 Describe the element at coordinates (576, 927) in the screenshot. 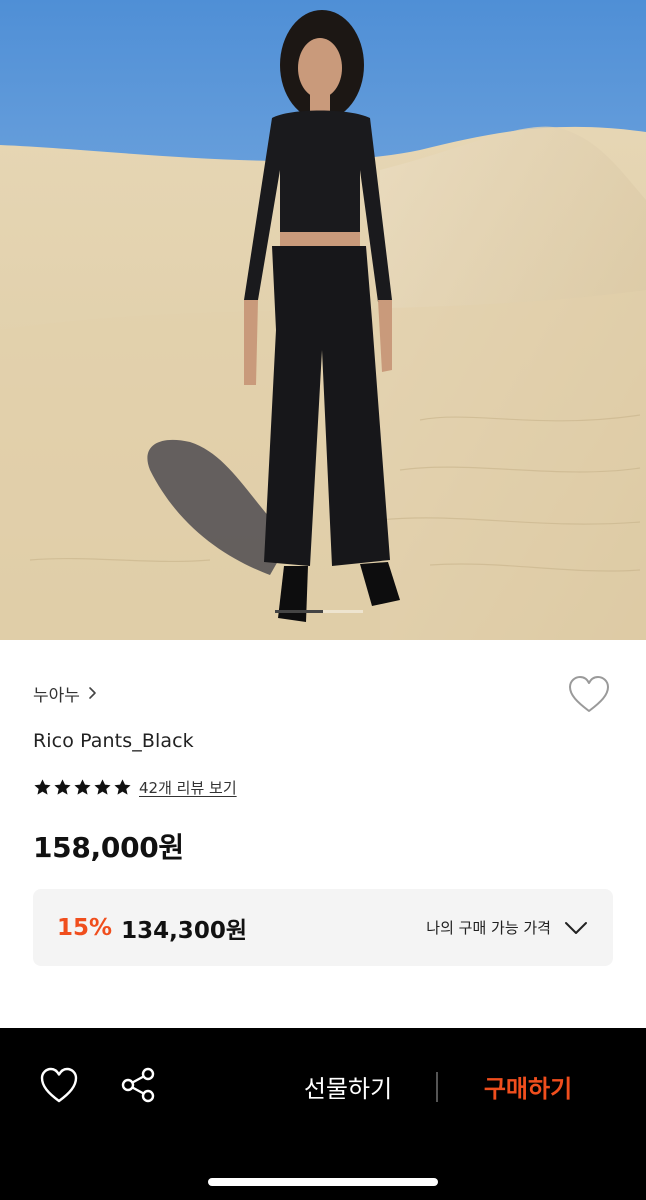

I see `chevron-down-icon` at that location.